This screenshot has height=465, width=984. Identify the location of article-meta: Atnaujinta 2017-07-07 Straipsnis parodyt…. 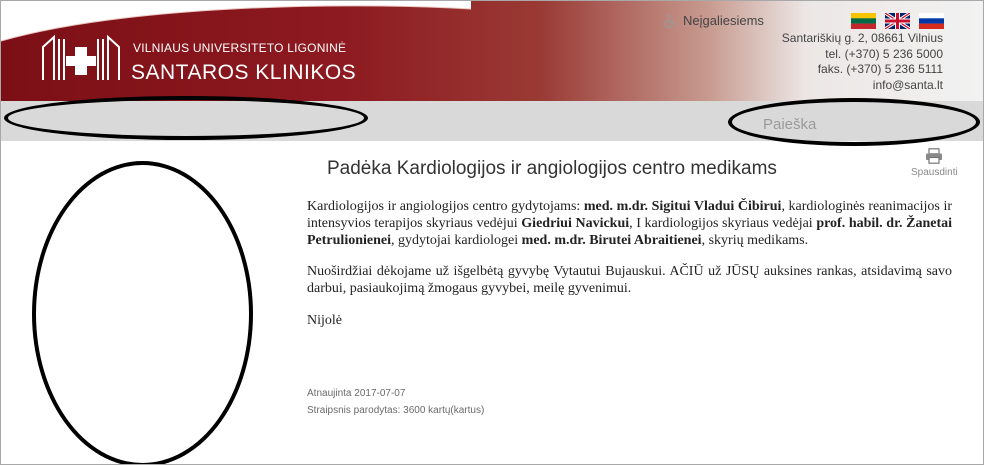
(395, 402).